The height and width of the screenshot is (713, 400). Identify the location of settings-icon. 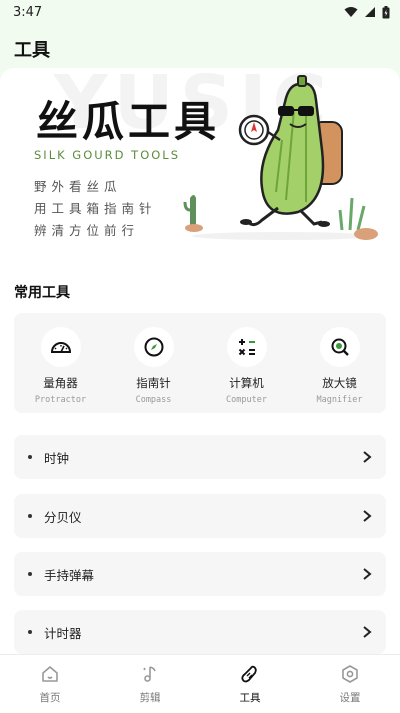
(350, 673).